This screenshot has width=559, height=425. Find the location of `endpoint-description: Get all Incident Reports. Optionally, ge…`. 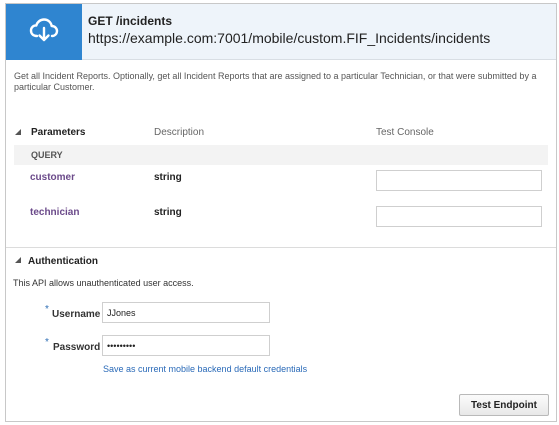

endpoint-description: Get all Incident Reports. Optionally, ge… is located at coordinates (275, 81).